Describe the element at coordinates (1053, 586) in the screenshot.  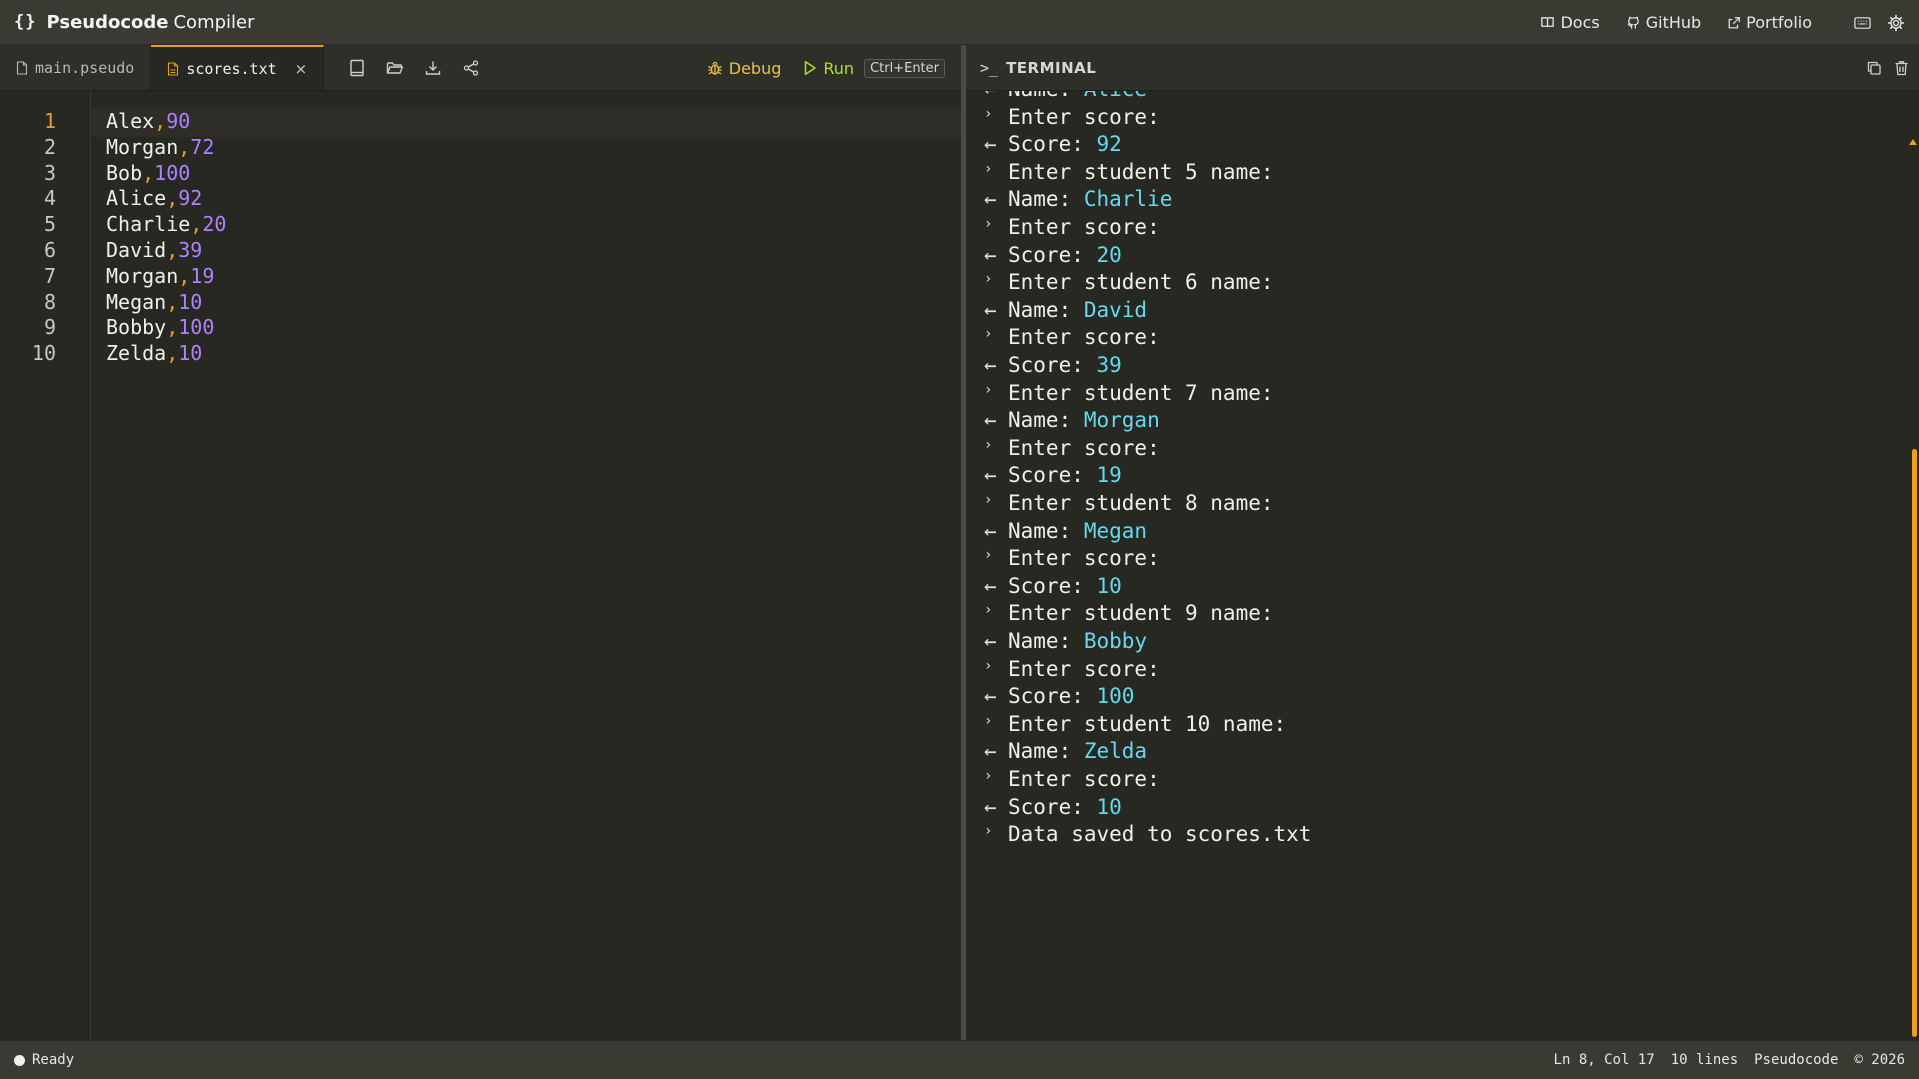
I see `terminal-input-echo: ← Score: 10` at that location.